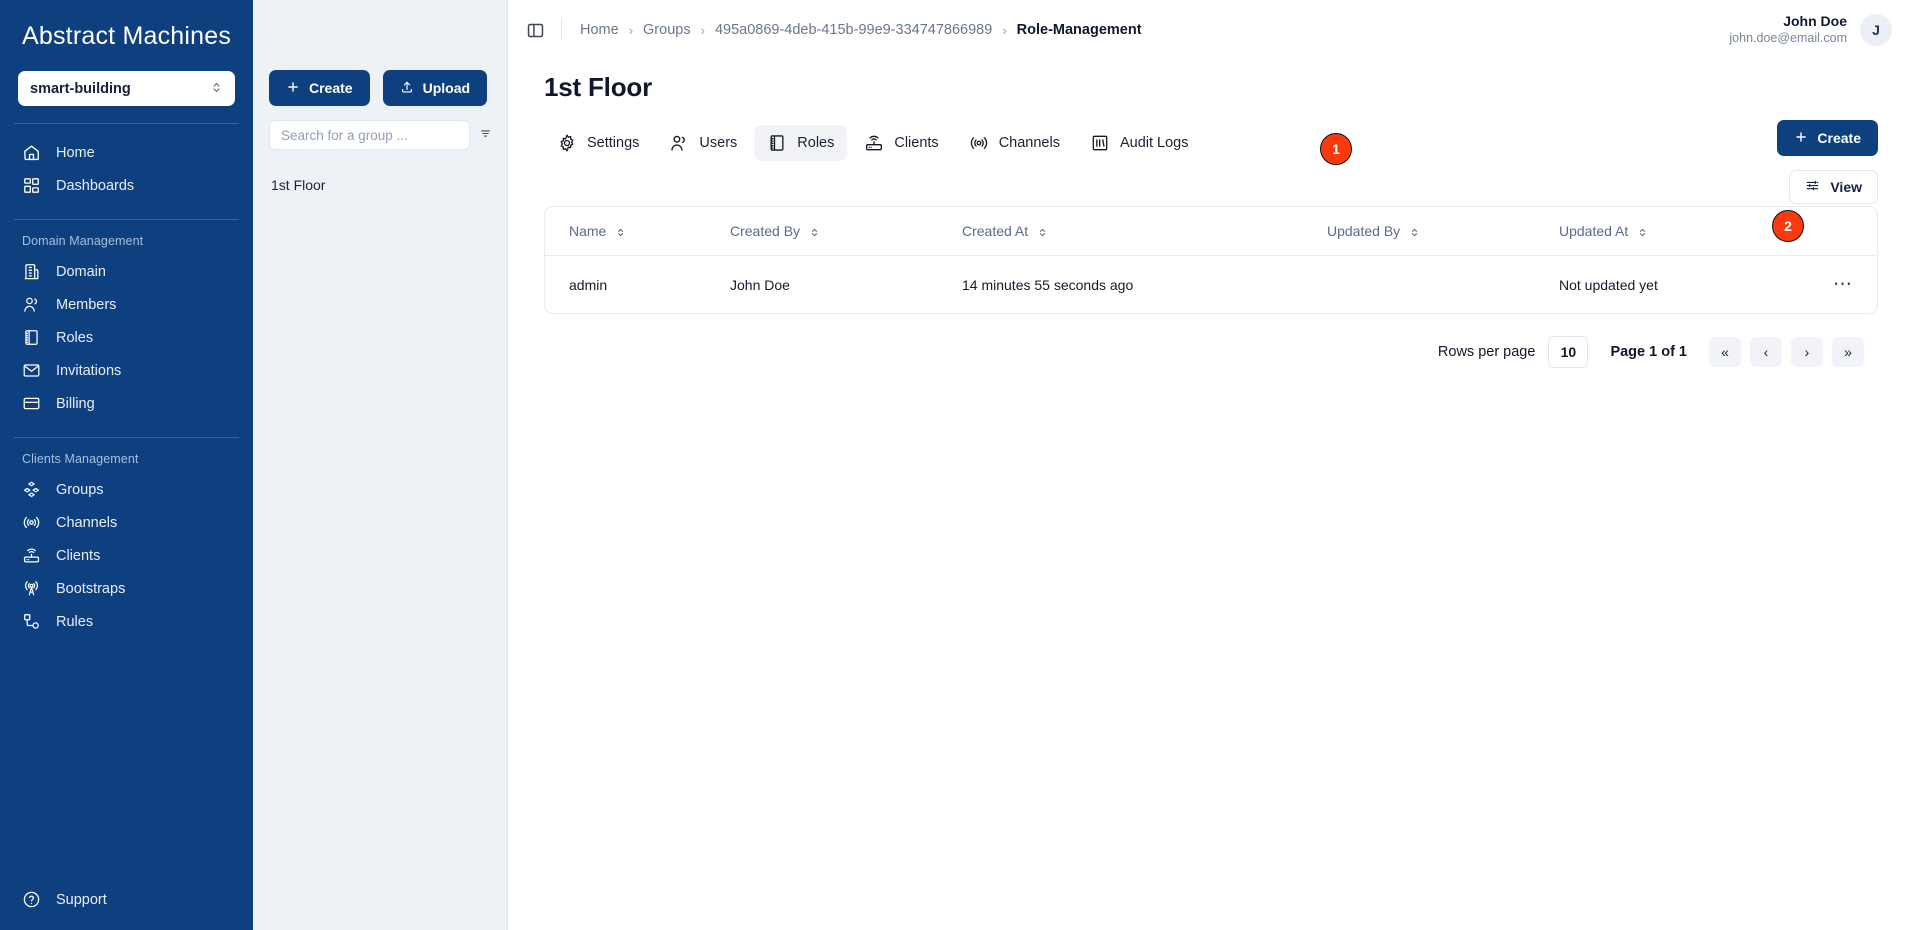  What do you see at coordinates (126, 899) in the screenshot?
I see `sidebar-item-support: Support` at bounding box center [126, 899].